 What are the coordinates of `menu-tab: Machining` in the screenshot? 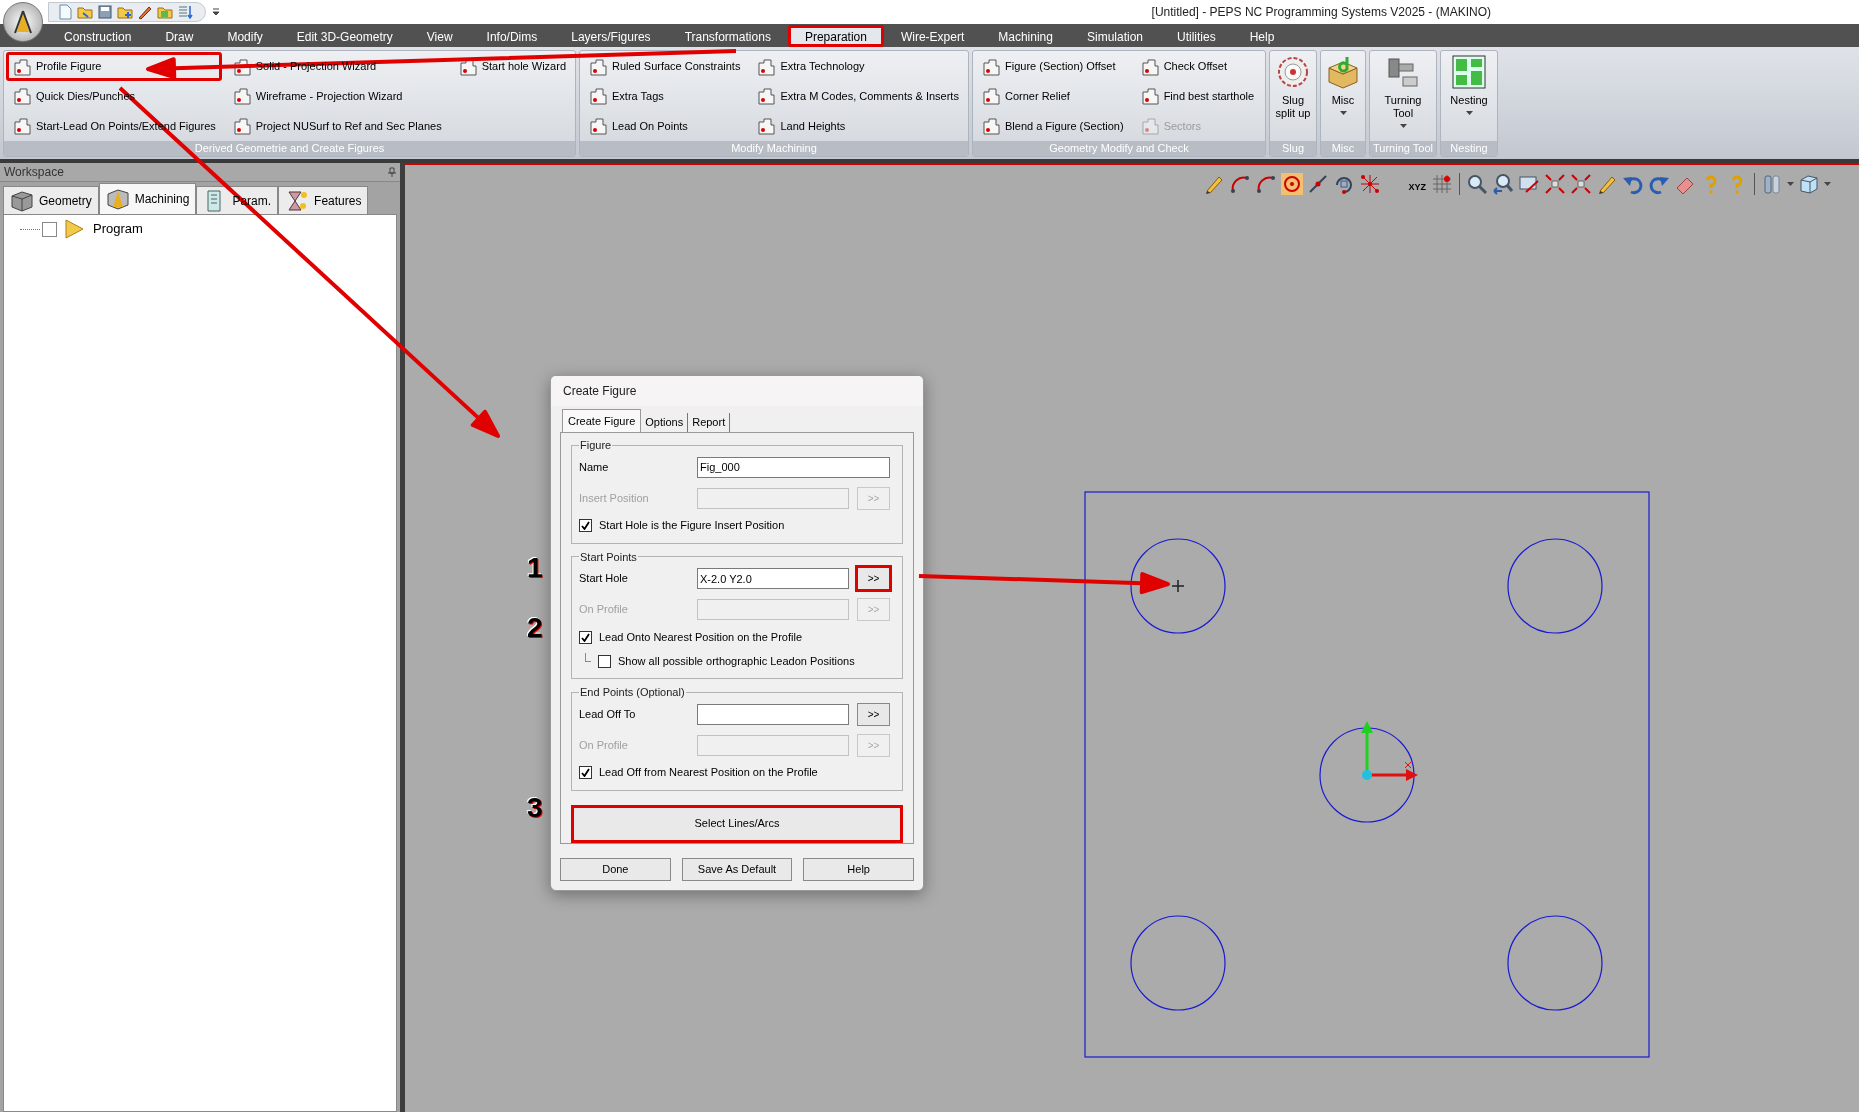 It's located at (1025, 36).